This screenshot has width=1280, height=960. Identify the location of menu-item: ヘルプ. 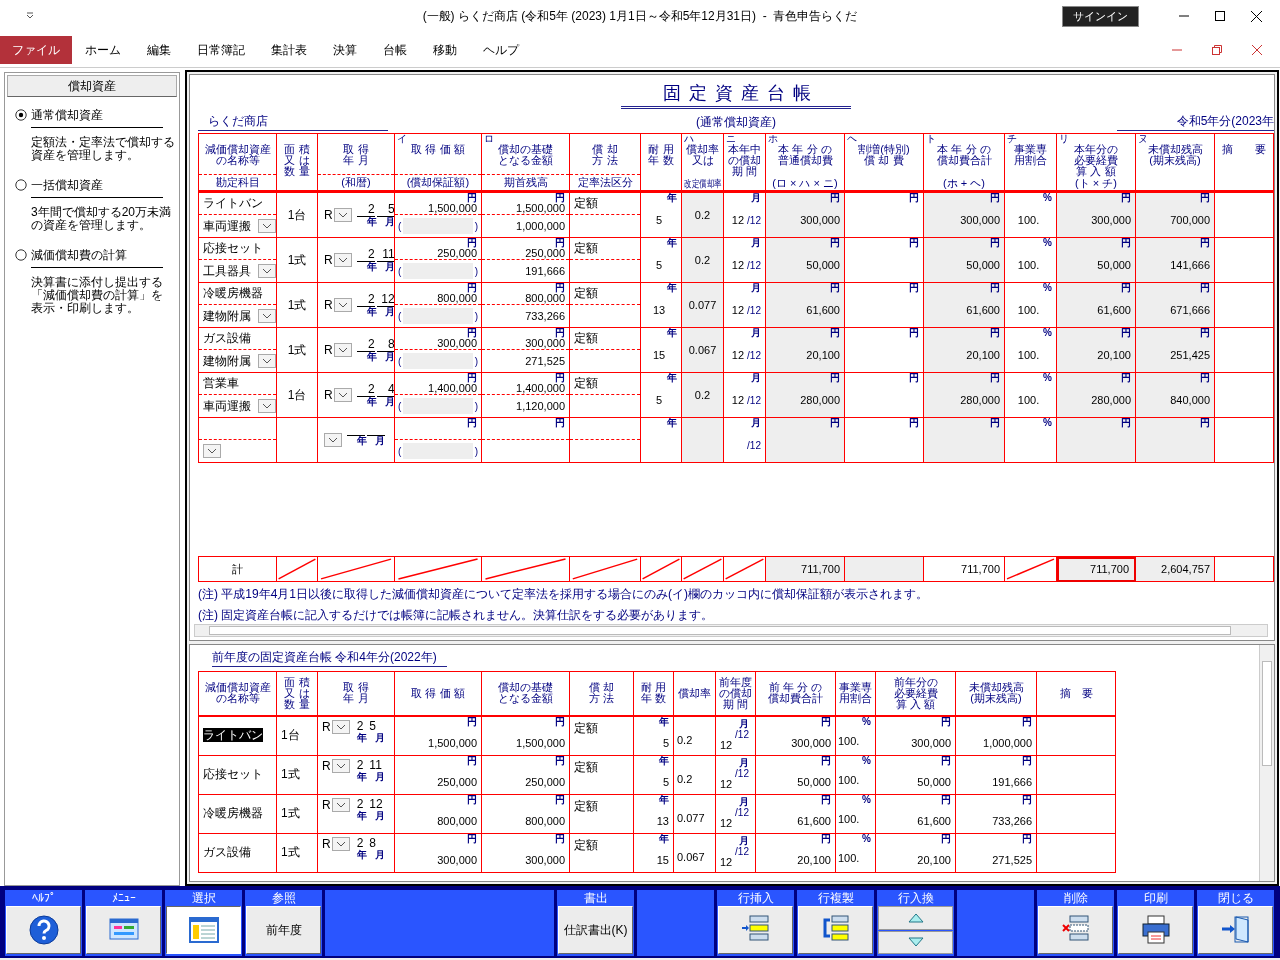
(501, 49).